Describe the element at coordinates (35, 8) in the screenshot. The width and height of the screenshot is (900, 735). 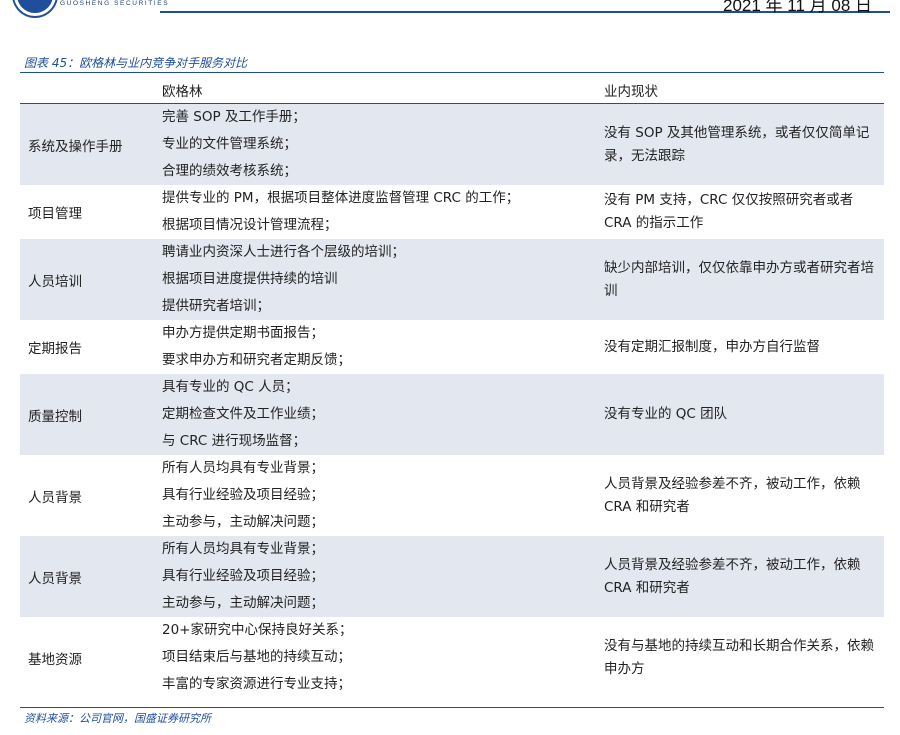
I see `company-logo` at that location.